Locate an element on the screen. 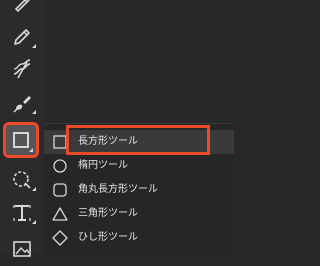 This screenshot has height=266, width=320. mixer-brush-icon is located at coordinates (22, 69).